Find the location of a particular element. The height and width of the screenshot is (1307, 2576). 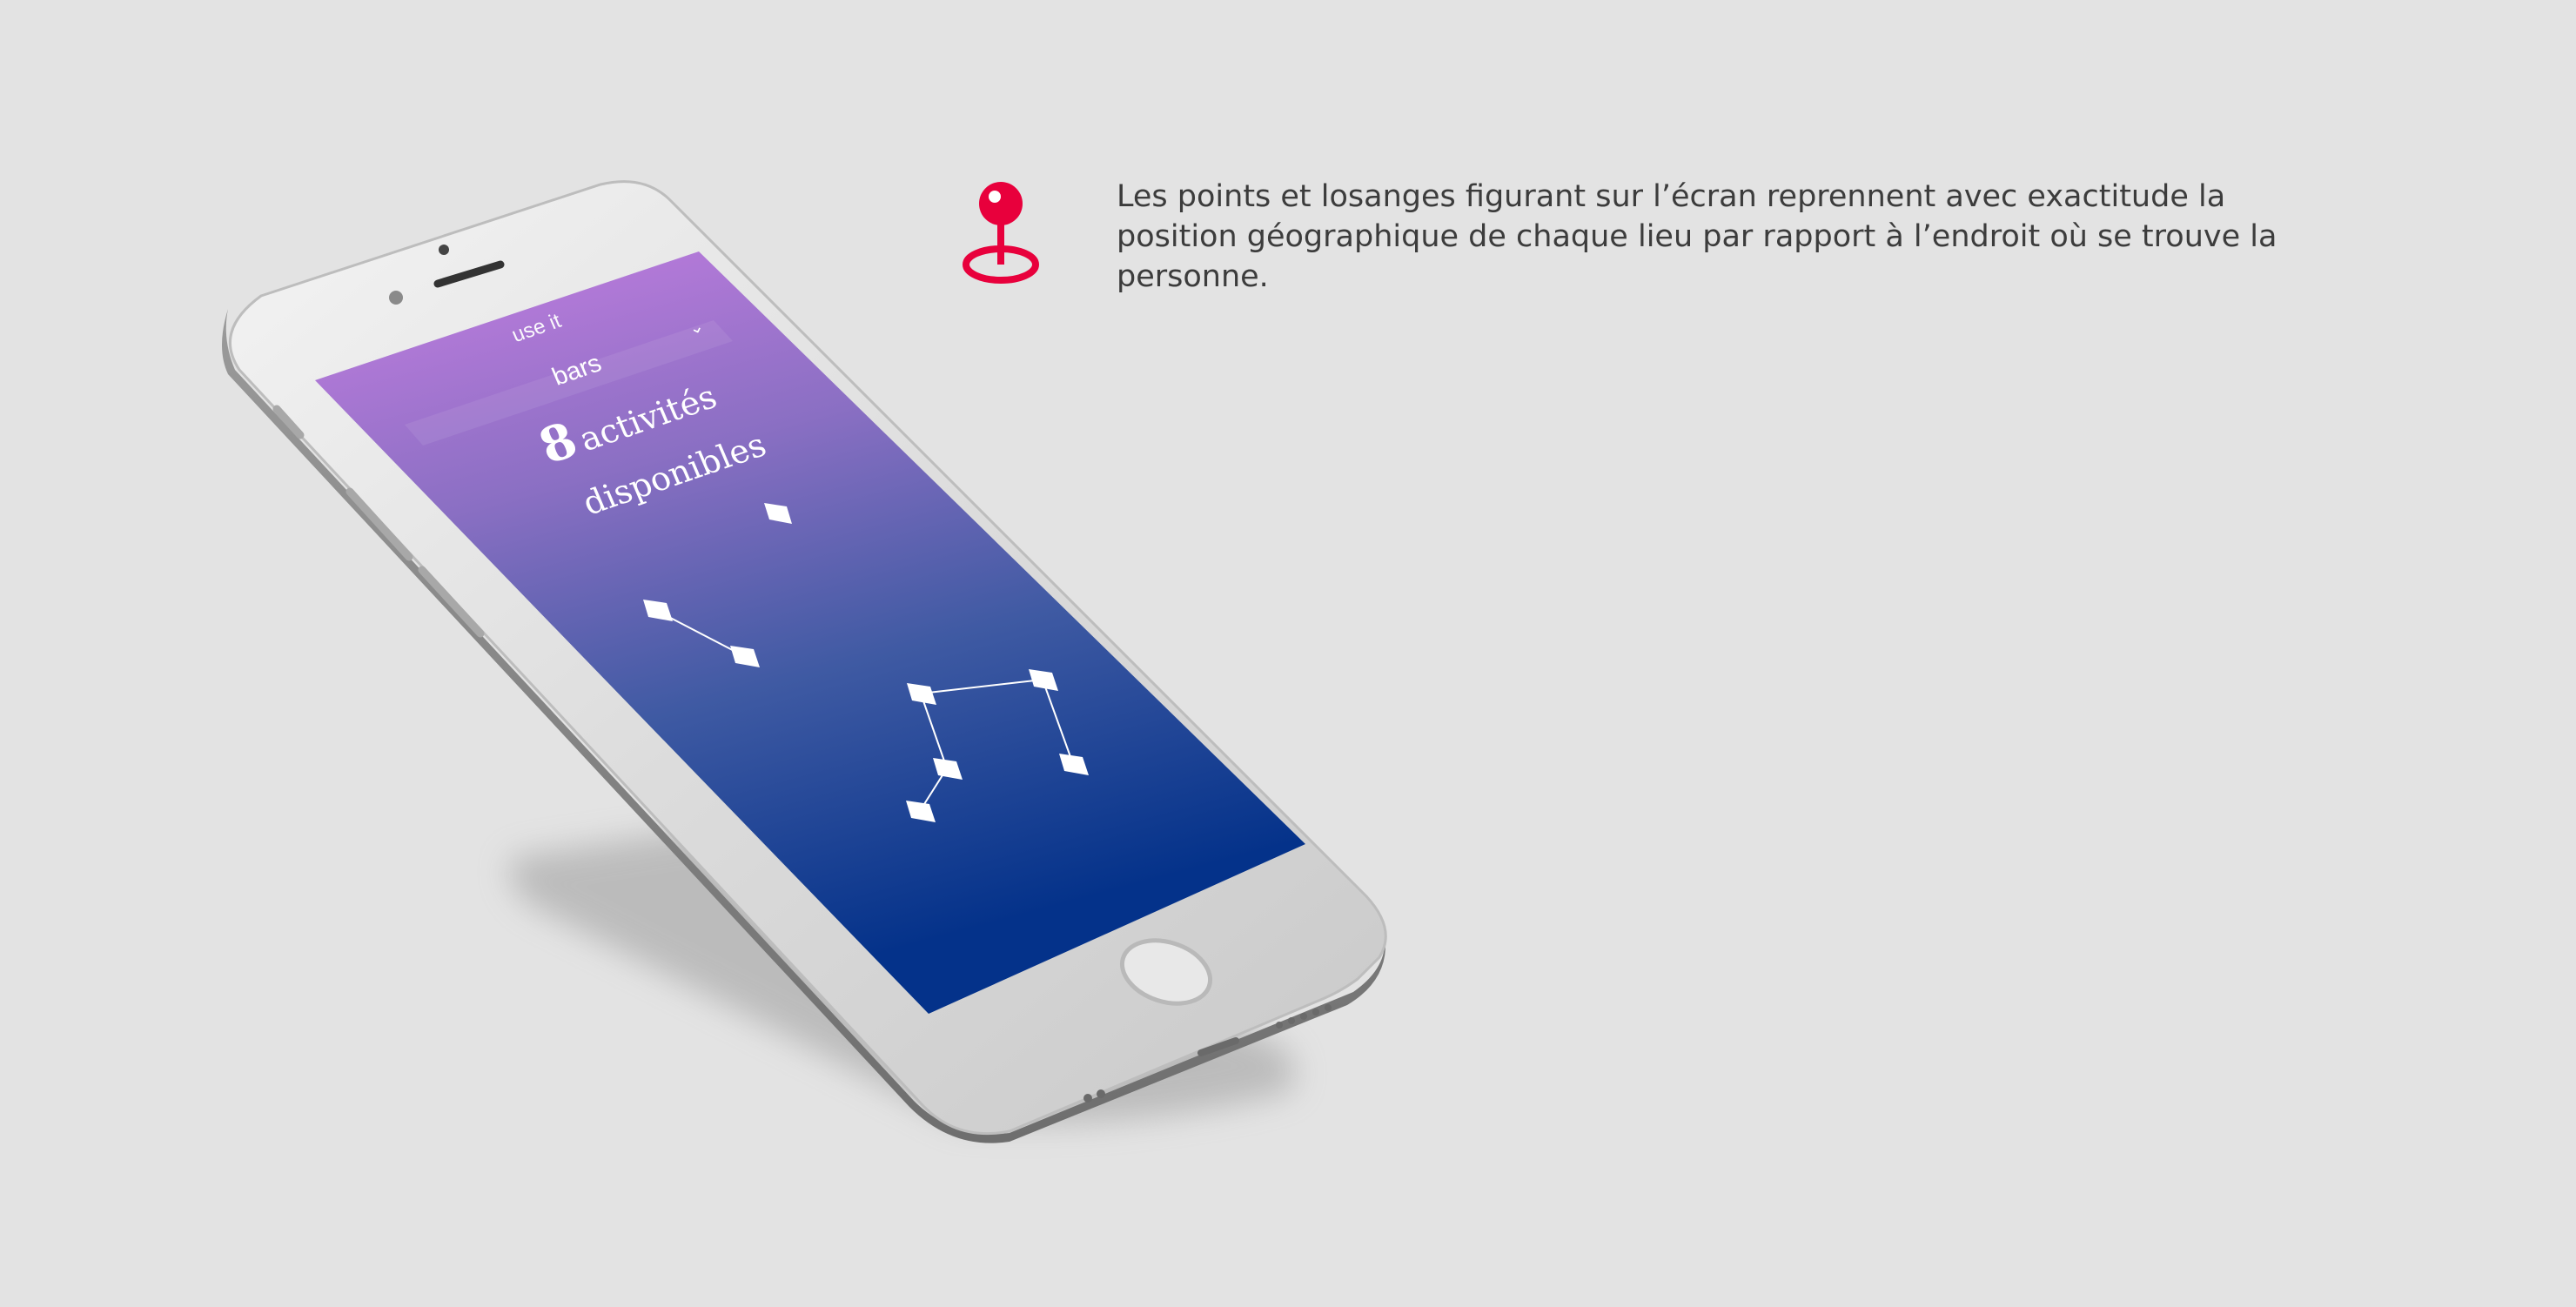

proximity-sensor is located at coordinates (396, 298).